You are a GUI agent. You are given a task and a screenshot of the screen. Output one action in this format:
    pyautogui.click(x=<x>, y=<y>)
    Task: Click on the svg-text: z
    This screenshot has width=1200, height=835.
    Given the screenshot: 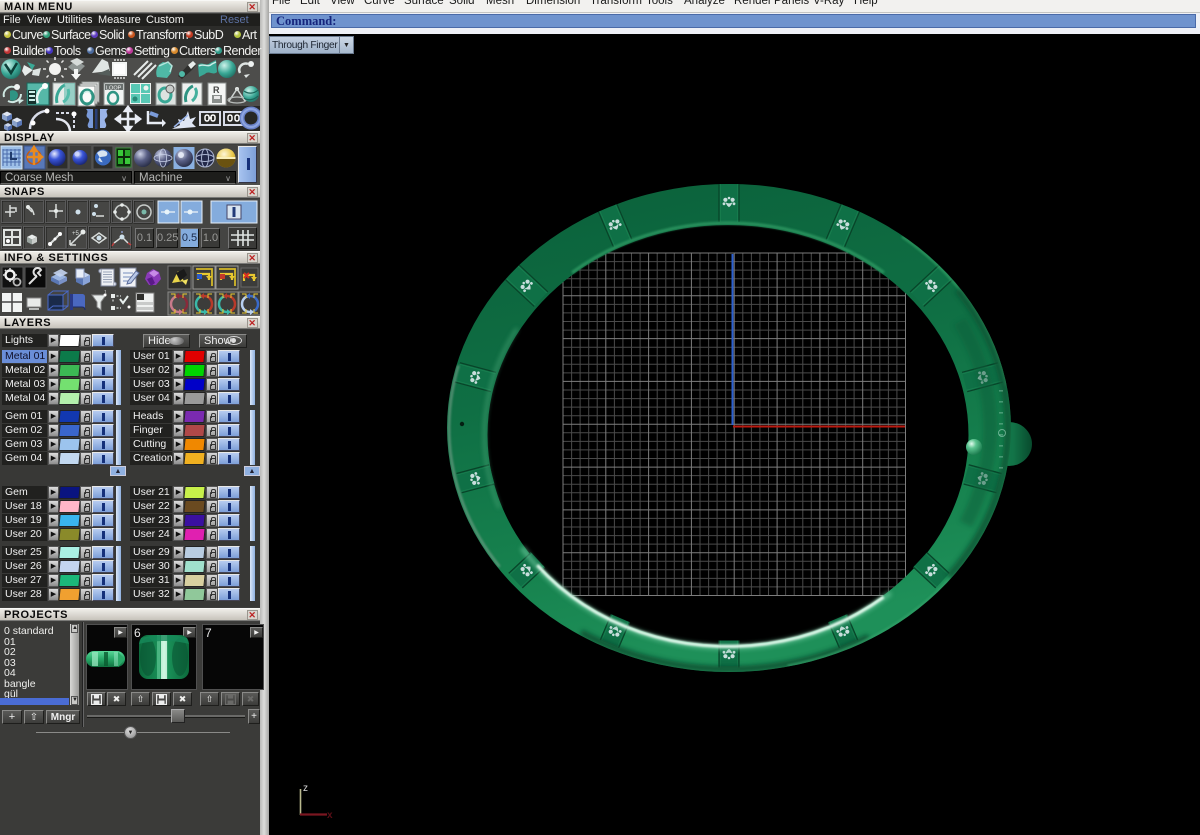 What is the action you would take?
    pyautogui.click(x=305, y=788)
    